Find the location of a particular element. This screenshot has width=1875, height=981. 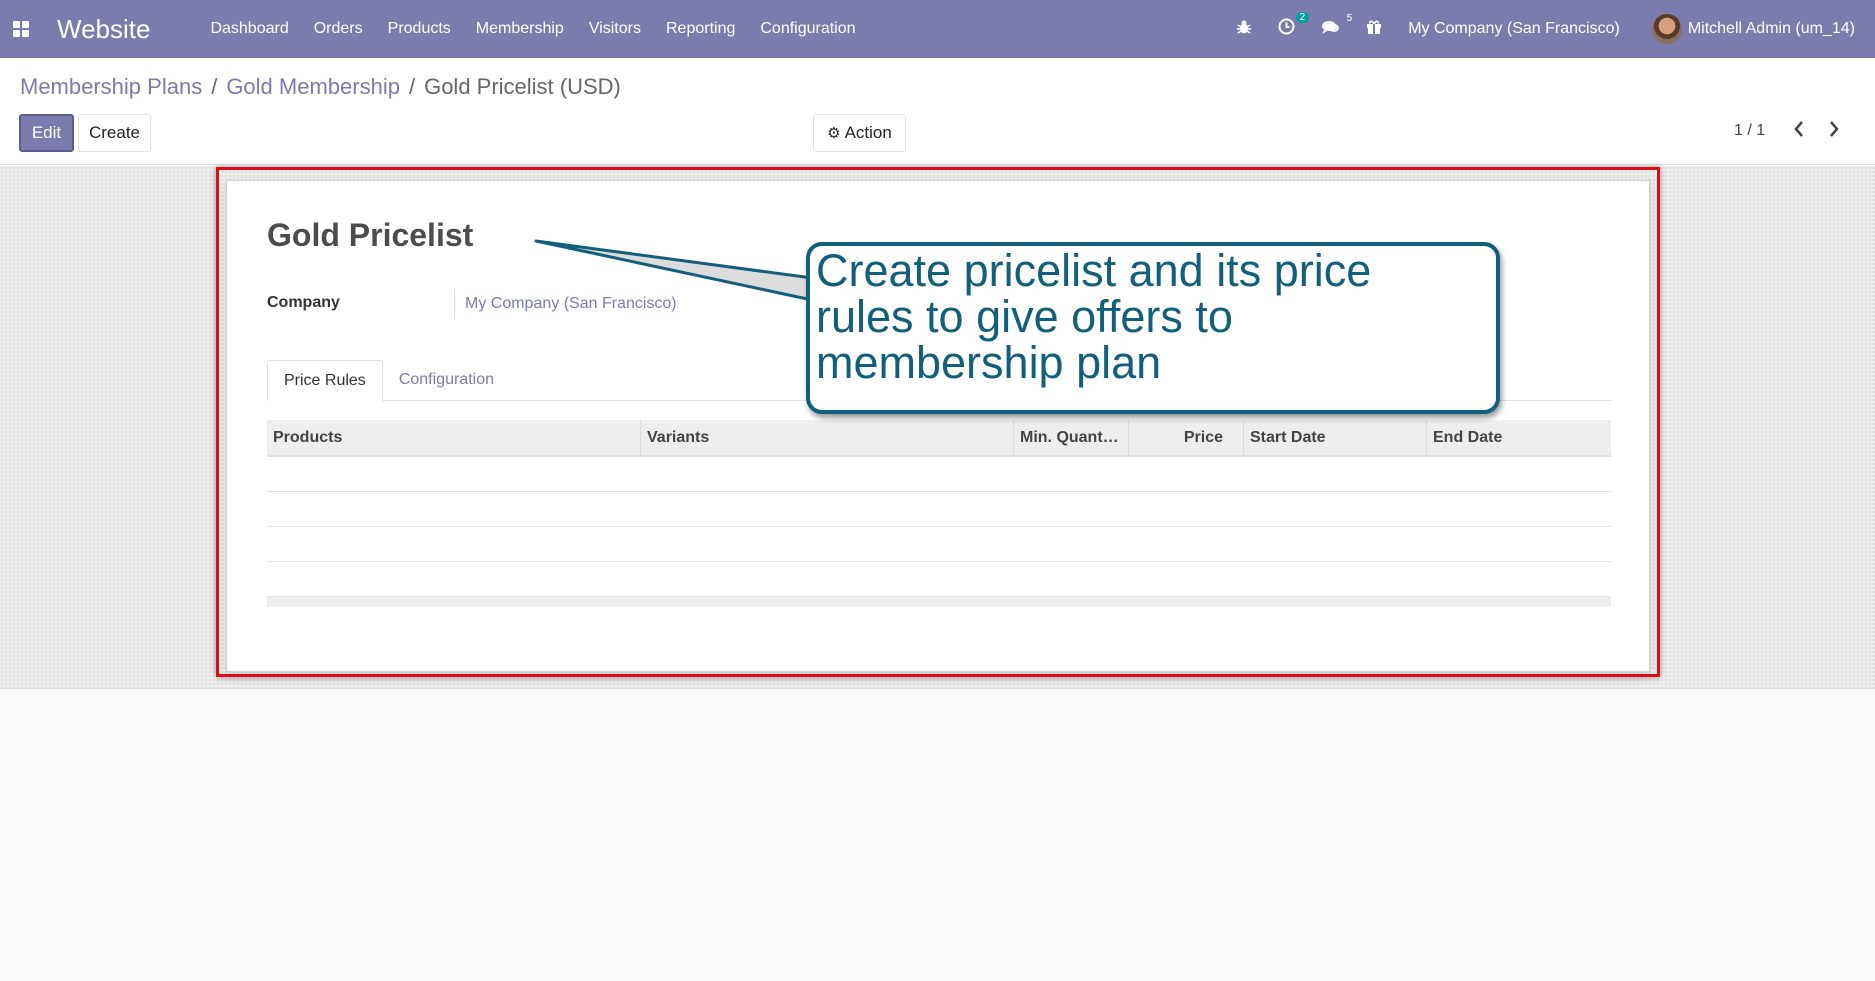

company-field: My Company (San Francisco) is located at coordinates (565, 304).